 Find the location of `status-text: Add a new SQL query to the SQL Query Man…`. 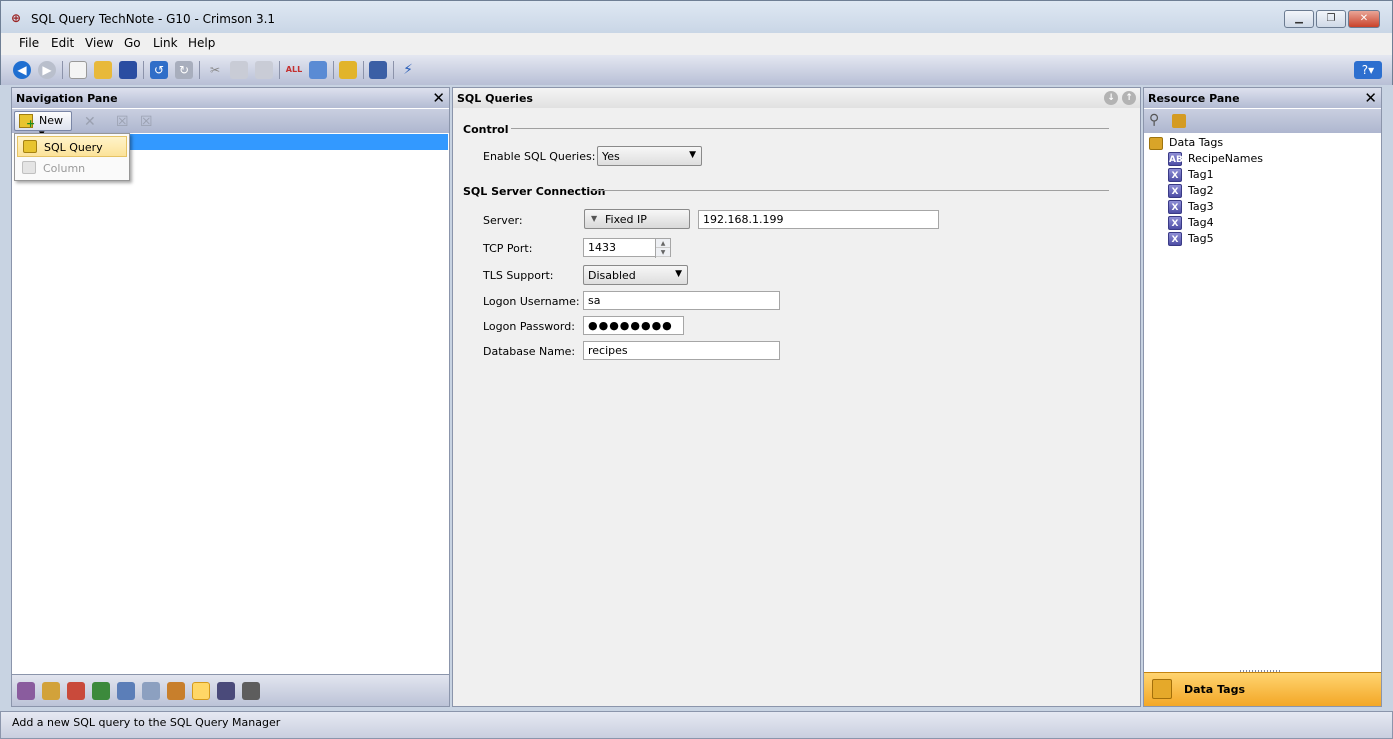

status-text: Add a new SQL query to the SQL Query Man… is located at coordinates (146, 722).